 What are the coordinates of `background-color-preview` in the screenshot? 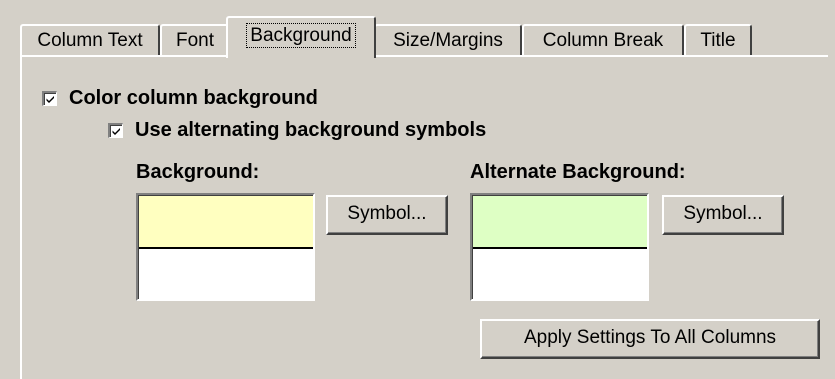 It's located at (226, 222).